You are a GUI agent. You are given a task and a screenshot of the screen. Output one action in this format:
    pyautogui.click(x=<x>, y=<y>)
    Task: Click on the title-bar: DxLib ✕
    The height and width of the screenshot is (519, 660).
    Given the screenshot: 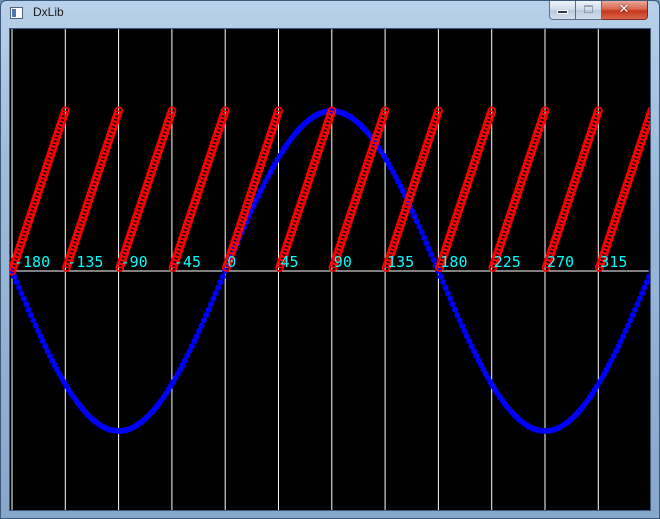 What is the action you would take?
    pyautogui.click(x=330, y=14)
    